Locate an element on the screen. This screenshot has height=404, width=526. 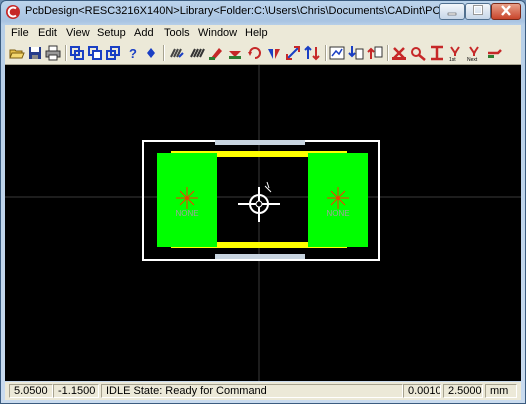
zoom-fit-icon is located at coordinates (337, 53).